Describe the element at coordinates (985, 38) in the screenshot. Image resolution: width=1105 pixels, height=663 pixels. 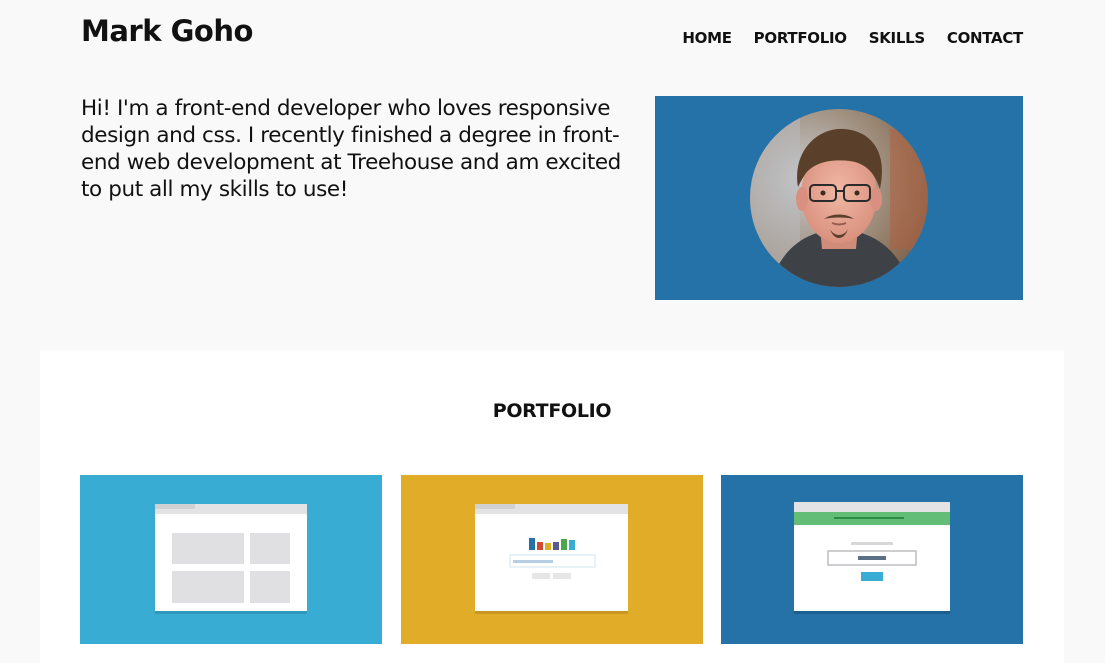
I see `nav-contact: CONTACT` at that location.